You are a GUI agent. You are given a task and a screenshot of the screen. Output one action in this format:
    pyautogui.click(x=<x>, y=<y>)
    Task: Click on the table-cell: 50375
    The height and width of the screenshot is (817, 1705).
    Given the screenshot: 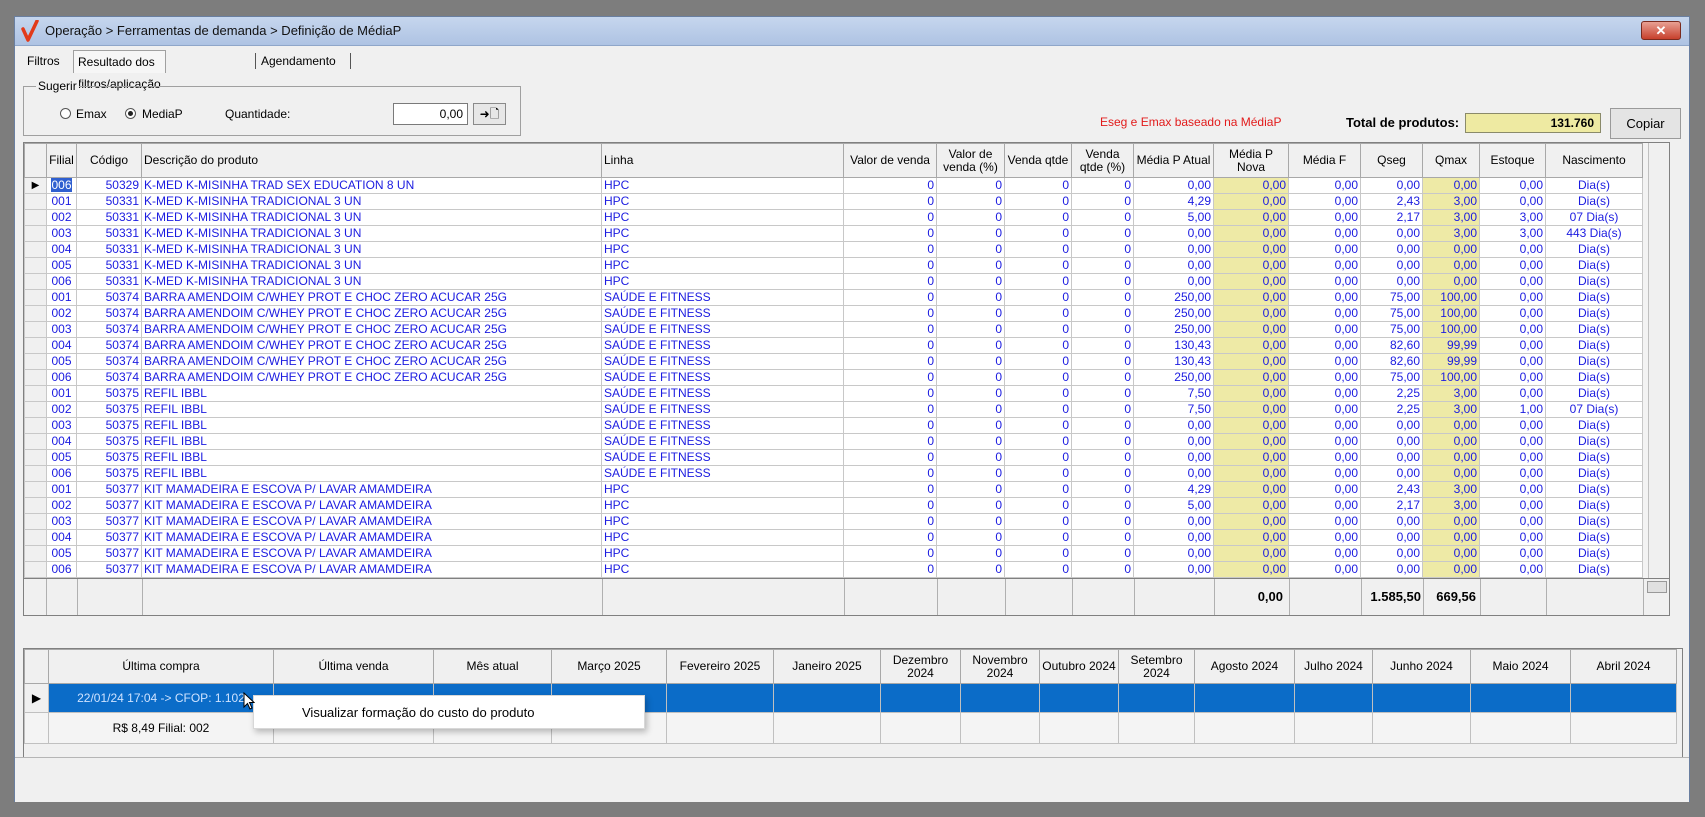 What is the action you would take?
    pyautogui.click(x=109, y=457)
    